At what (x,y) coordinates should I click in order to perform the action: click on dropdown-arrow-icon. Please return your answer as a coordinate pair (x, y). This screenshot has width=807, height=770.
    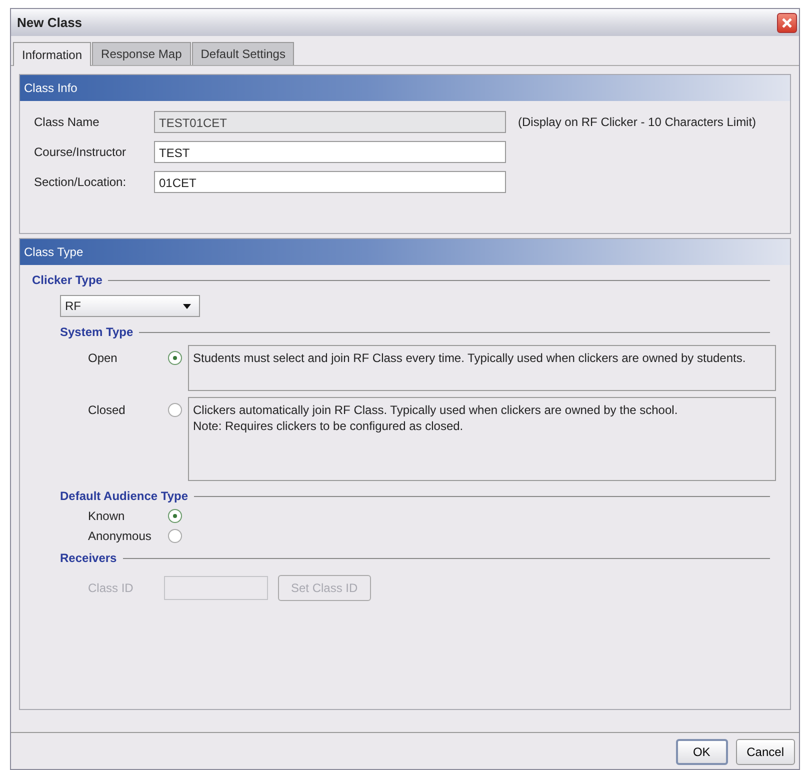
    Looking at the image, I should click on (187, 306).